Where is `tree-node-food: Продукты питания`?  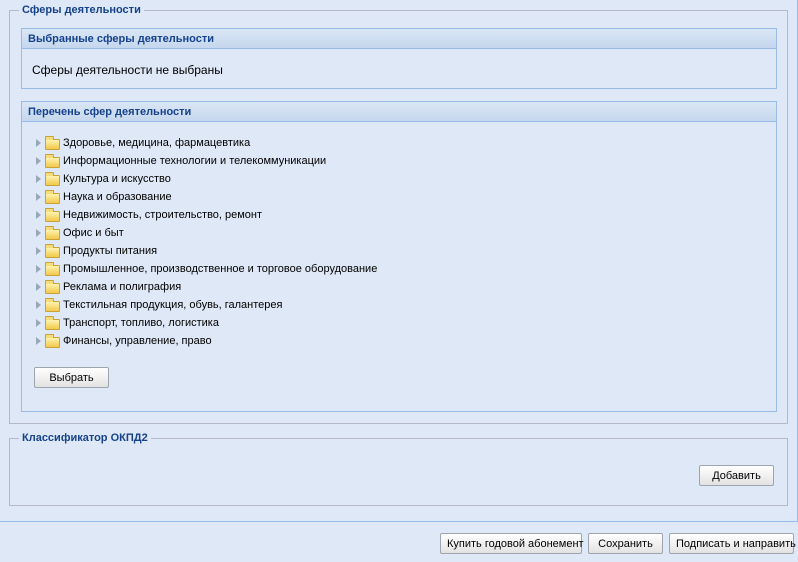
tree-node-food: Продукты питания is located at coordinates (206, 251).